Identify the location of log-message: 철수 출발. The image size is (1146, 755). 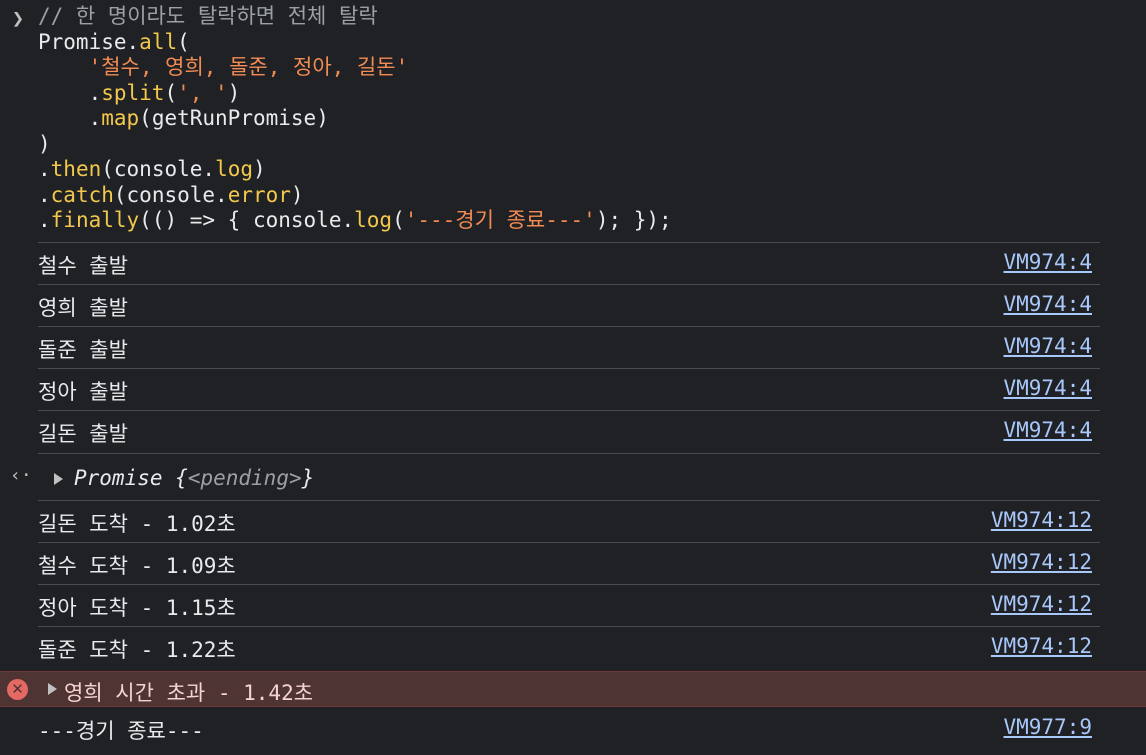
(83, 266).